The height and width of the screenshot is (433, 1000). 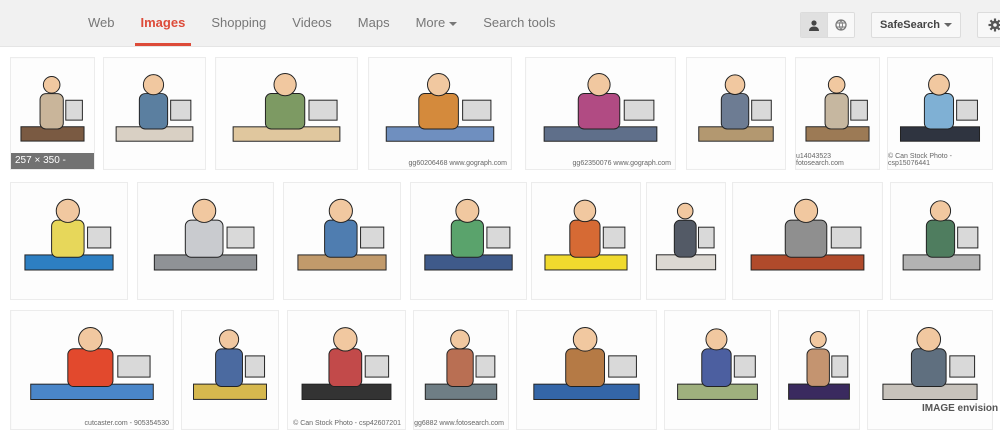 I want to click on image-result-tile: gg60206468 www.gograph.com, so click(x=440, y=113).